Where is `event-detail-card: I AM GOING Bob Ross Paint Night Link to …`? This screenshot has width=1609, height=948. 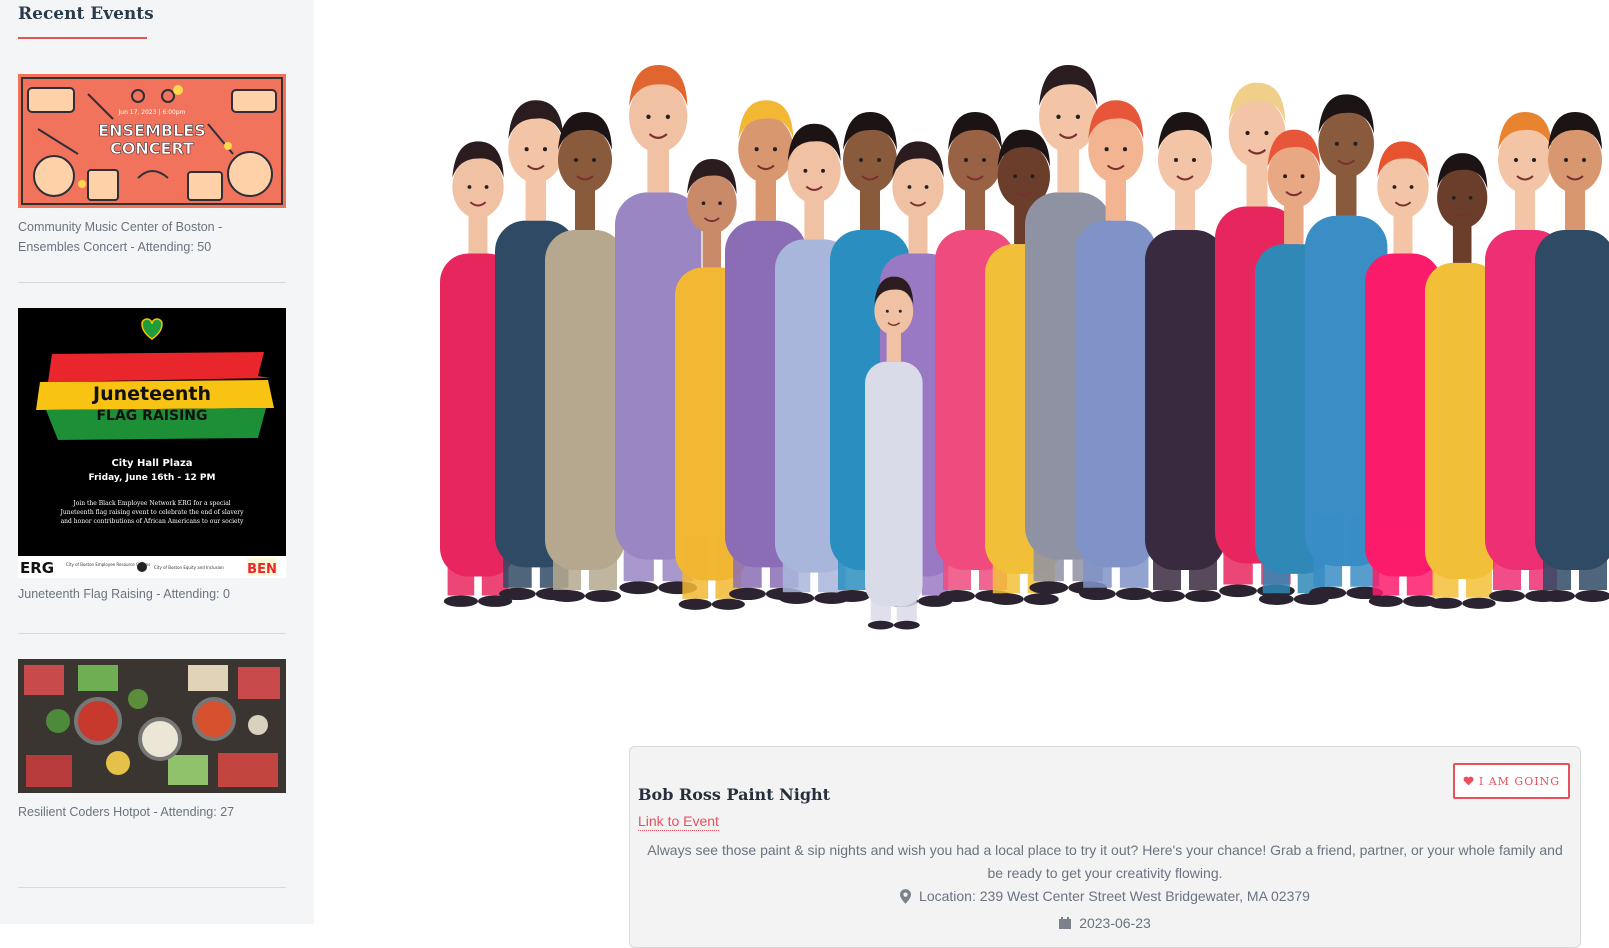 event-detail-card: I AM GOING Bob Ross Paint Night Link to … is located at coordinates (1105, 847).